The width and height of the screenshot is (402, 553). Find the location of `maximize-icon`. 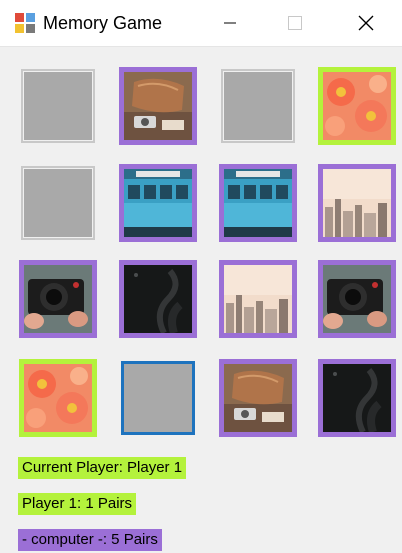

maximize-icon is located at coordinates (295, 23).